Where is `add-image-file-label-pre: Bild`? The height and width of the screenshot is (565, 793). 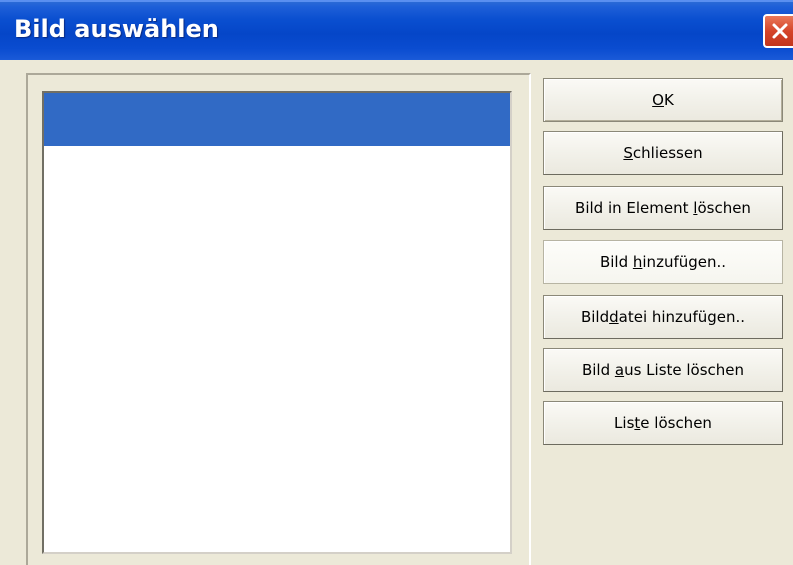
add-image-file-label-pre: Bild is located at coordinates (595, 317).